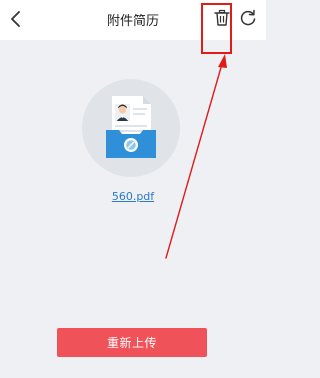 The image size is (320, 378). I want to click on file-illustration, so click(131, 128).